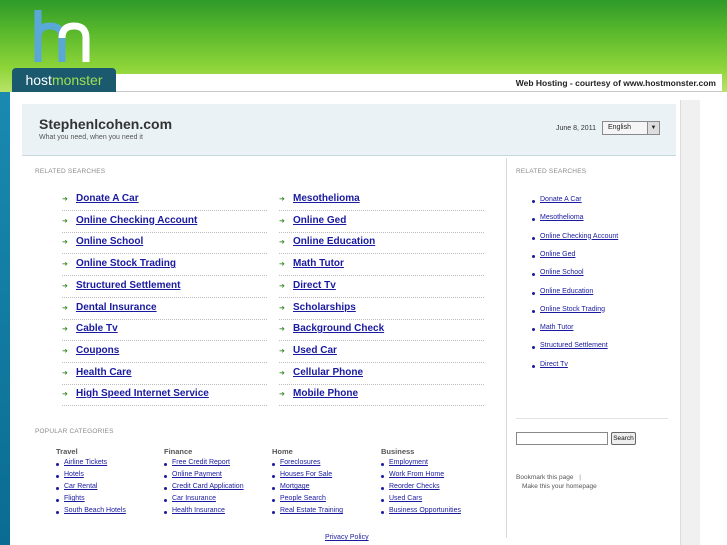 Image resolution: width=727 pixels, height=545 pixels. Describe the element at coordinates (554, 364) in the screenshot. I see `sidebar-link: Direct Tv` at that location.